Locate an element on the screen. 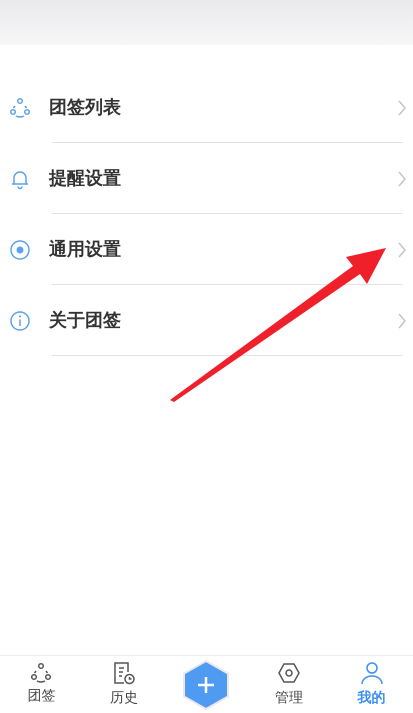 The height and width of the screenshot is (713, 413). menu-label: 提醒设置 is located at coordinates (85, 179).